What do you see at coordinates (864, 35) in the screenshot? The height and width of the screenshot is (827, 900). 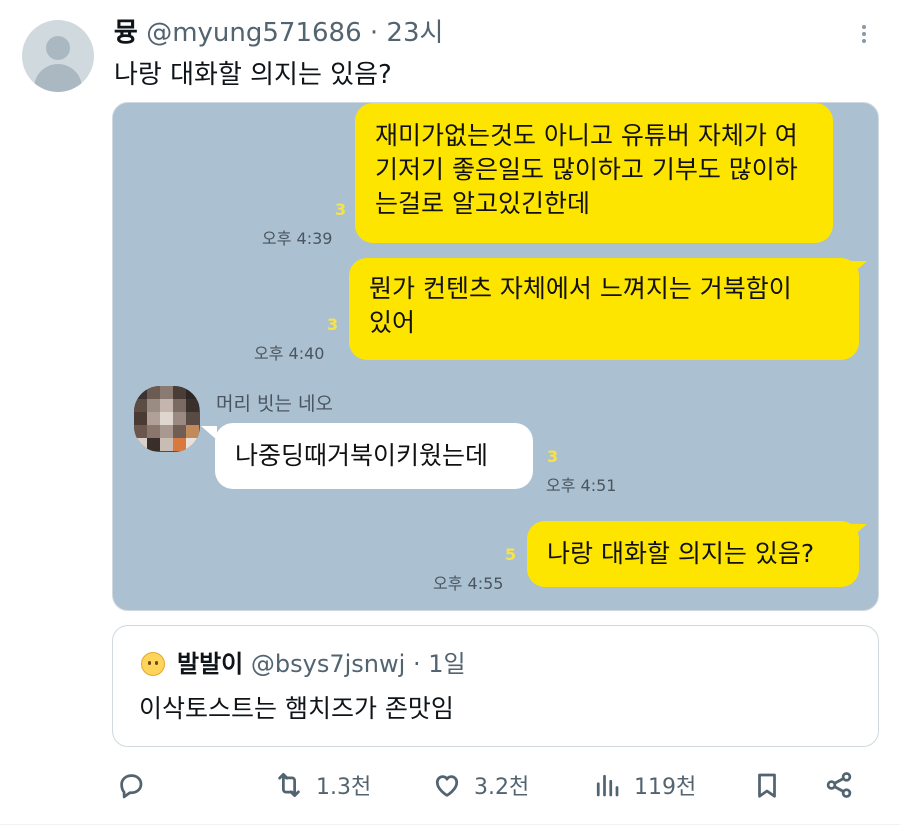 I see `more-options-icon` at bounding box center [864, 35].